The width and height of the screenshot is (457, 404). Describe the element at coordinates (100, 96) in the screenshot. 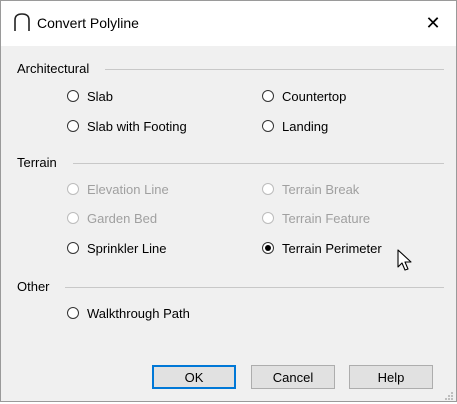

I see `radio-label: Slab` at that location.